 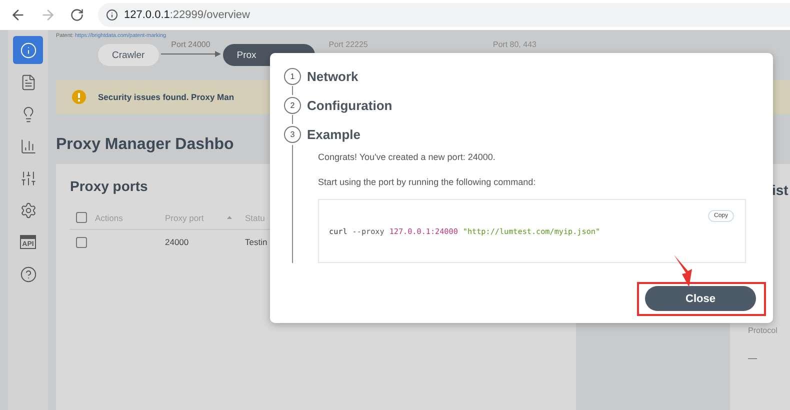 I want to click on url-path: :22999/overview, so click(x=210, y=15).